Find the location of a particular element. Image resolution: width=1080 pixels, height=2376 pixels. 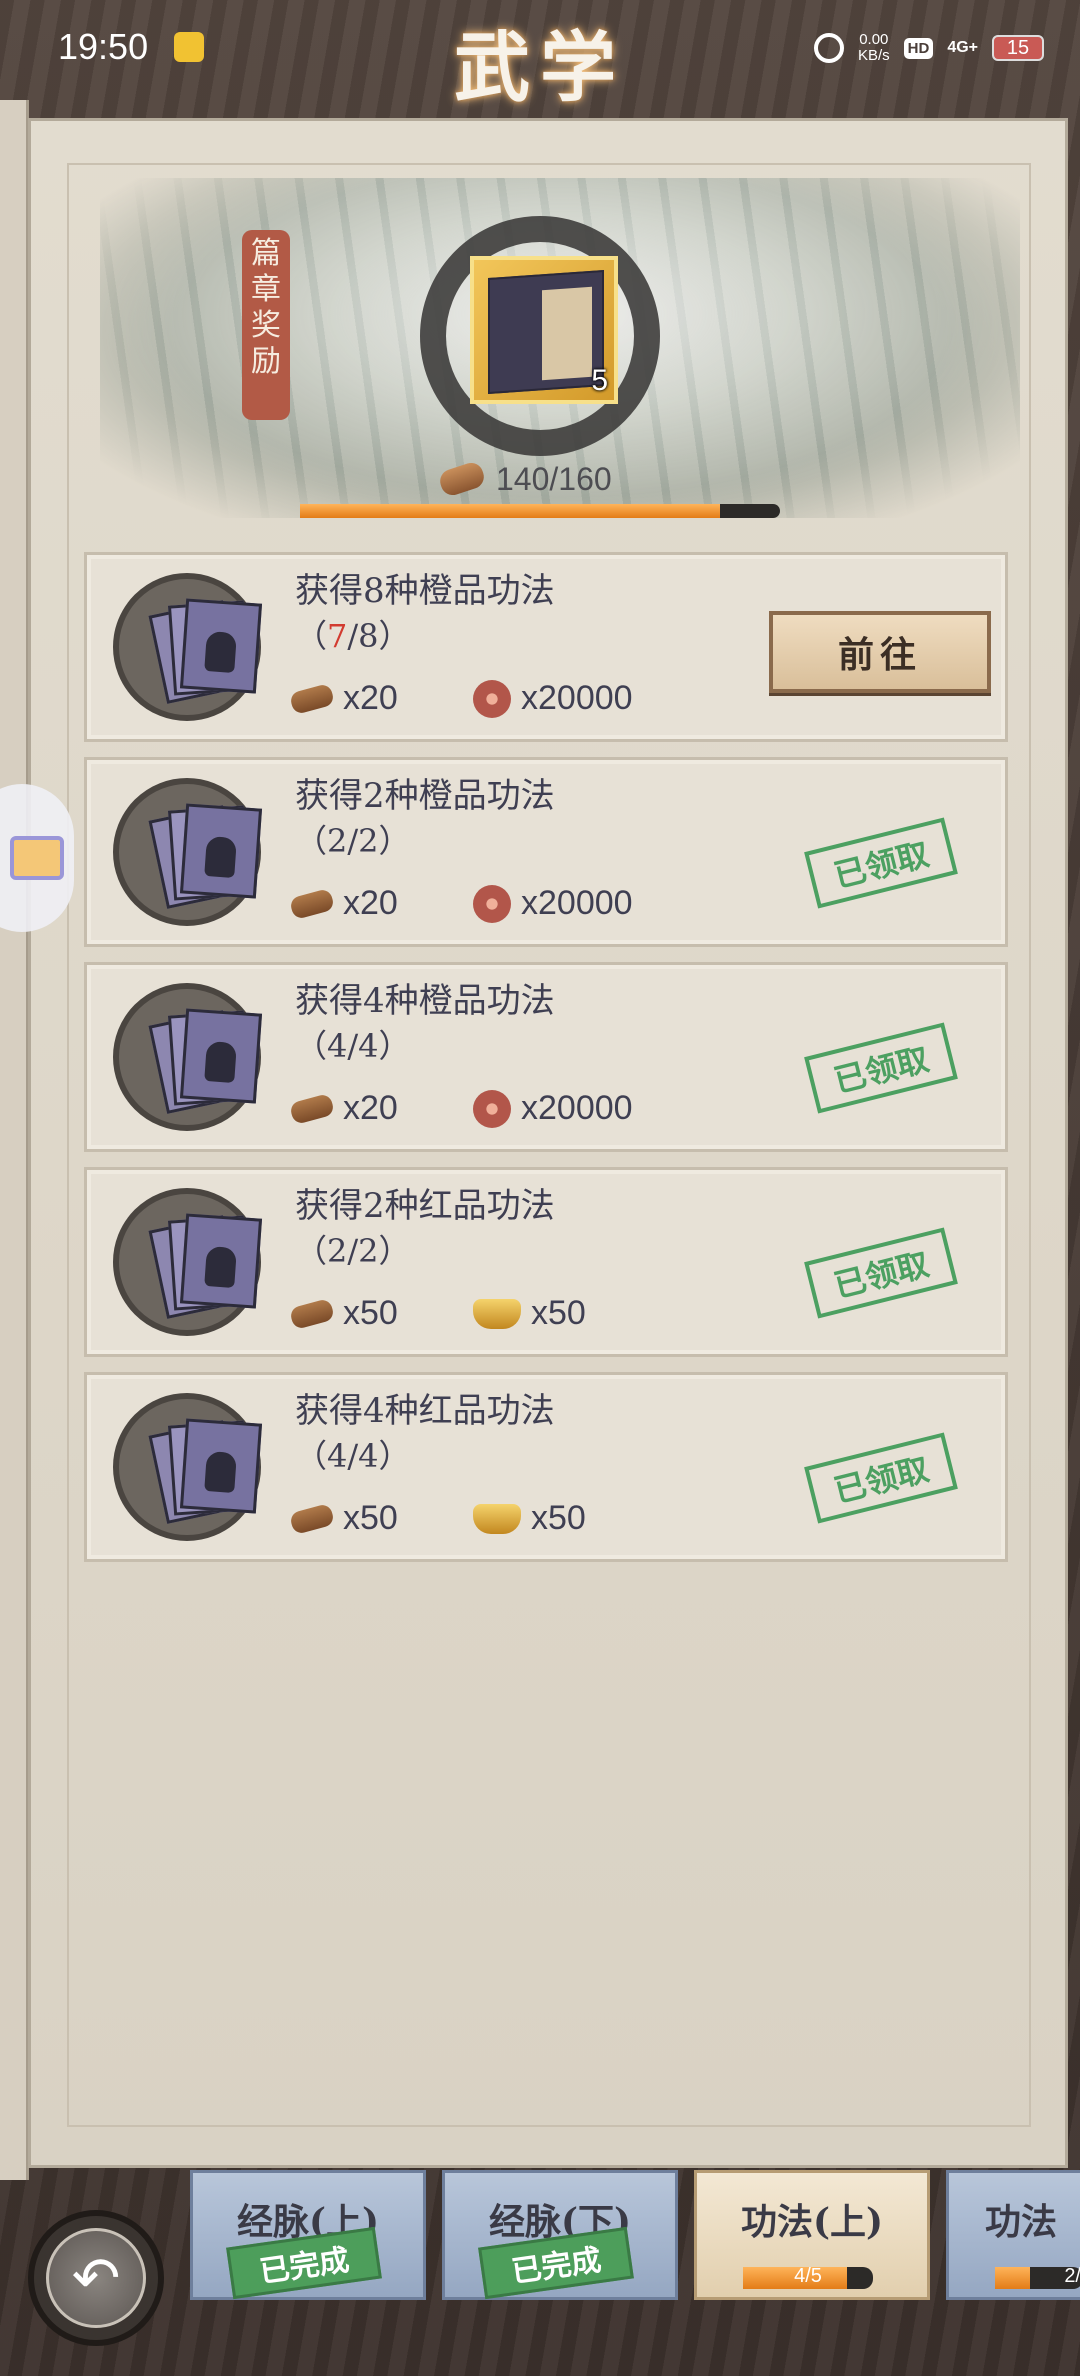

reward-item-count: 5 is located at coordinates (599, 380).